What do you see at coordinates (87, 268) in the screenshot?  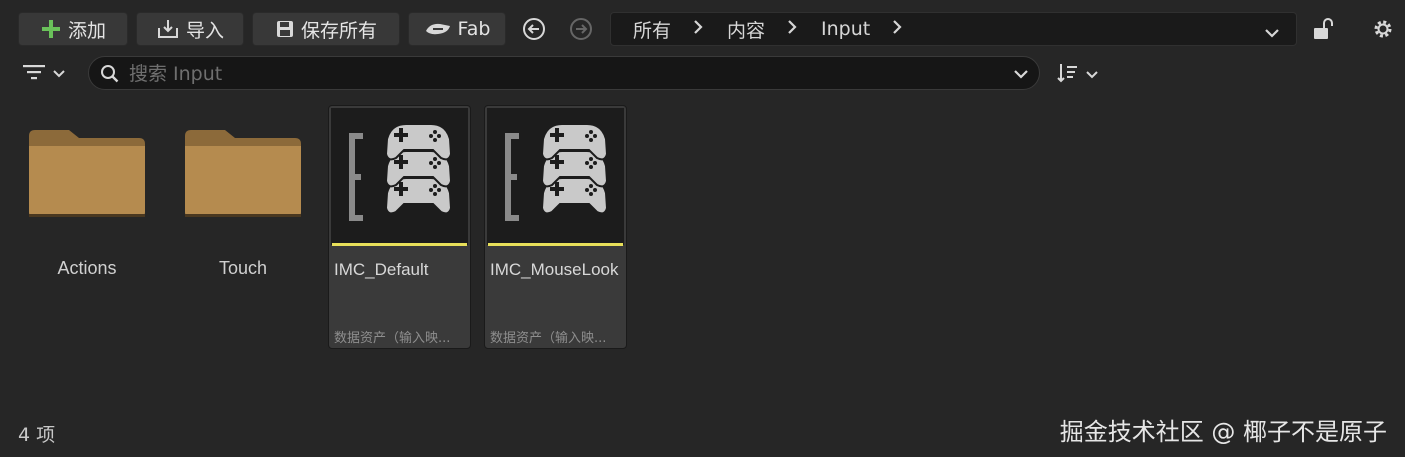 I see `folder-name: Actions` at bounding box center [87, 268].